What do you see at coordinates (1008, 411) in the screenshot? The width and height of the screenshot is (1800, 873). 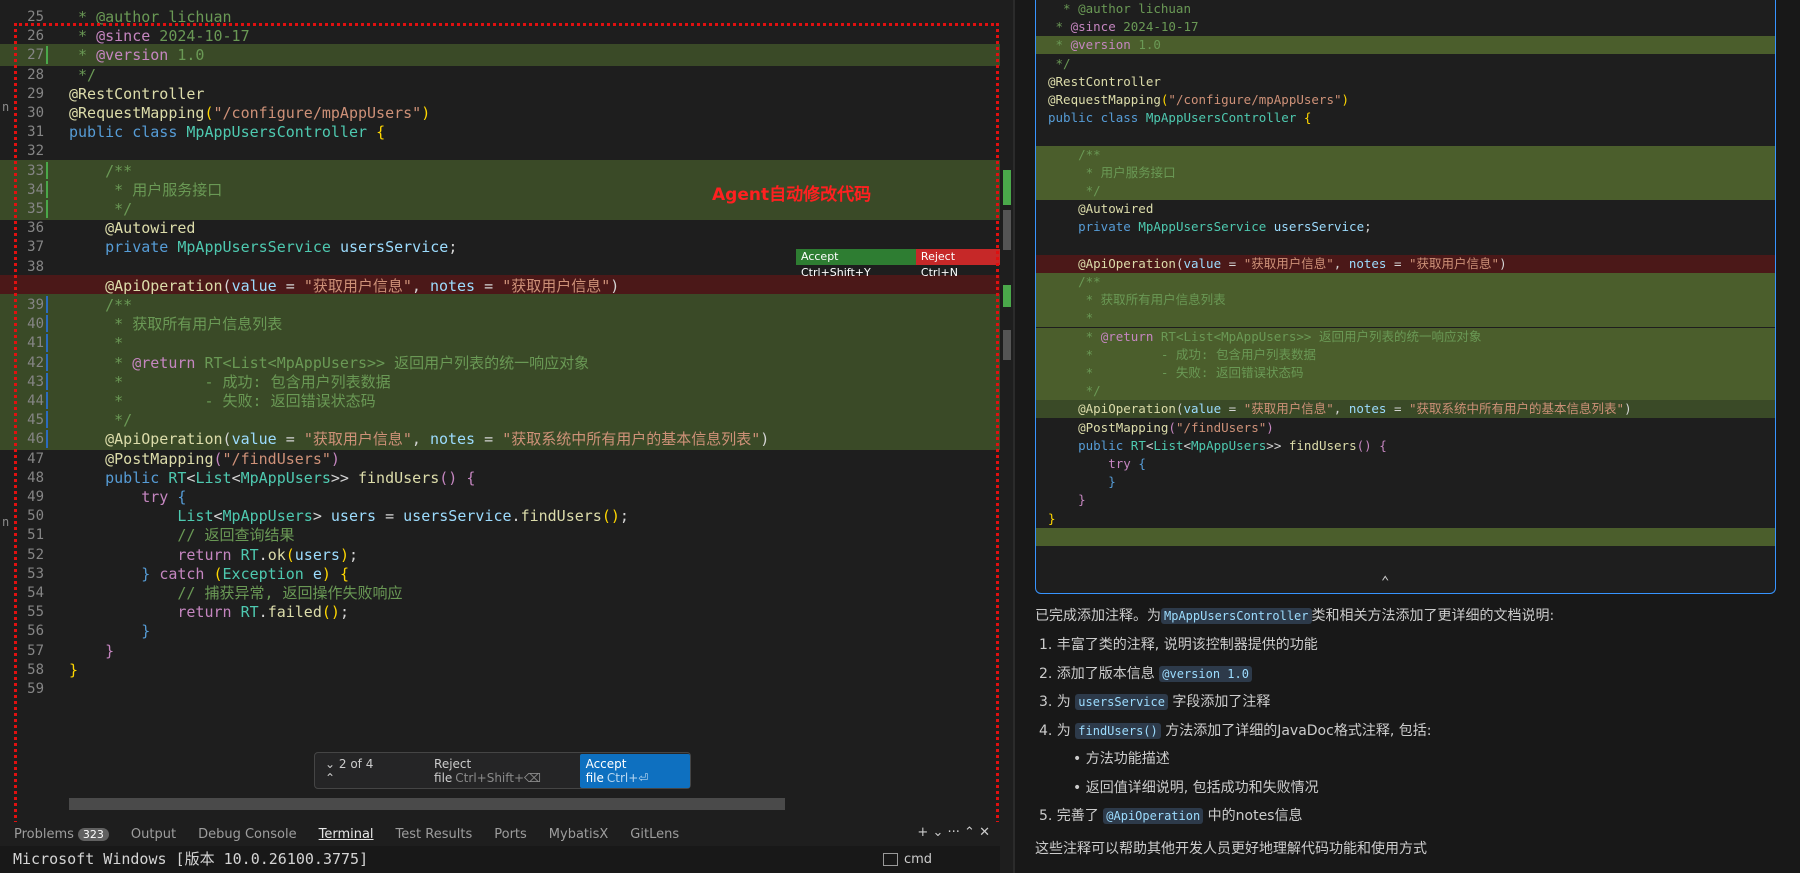 I see `editor-scrollbar` at bounding box center [1008, 411].